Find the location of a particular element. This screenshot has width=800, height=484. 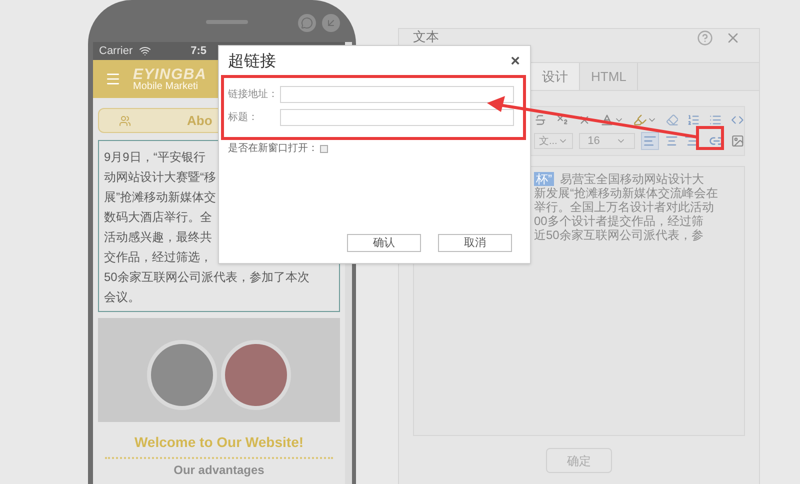

field-label: 标题： is located at coordinates (243, 117).